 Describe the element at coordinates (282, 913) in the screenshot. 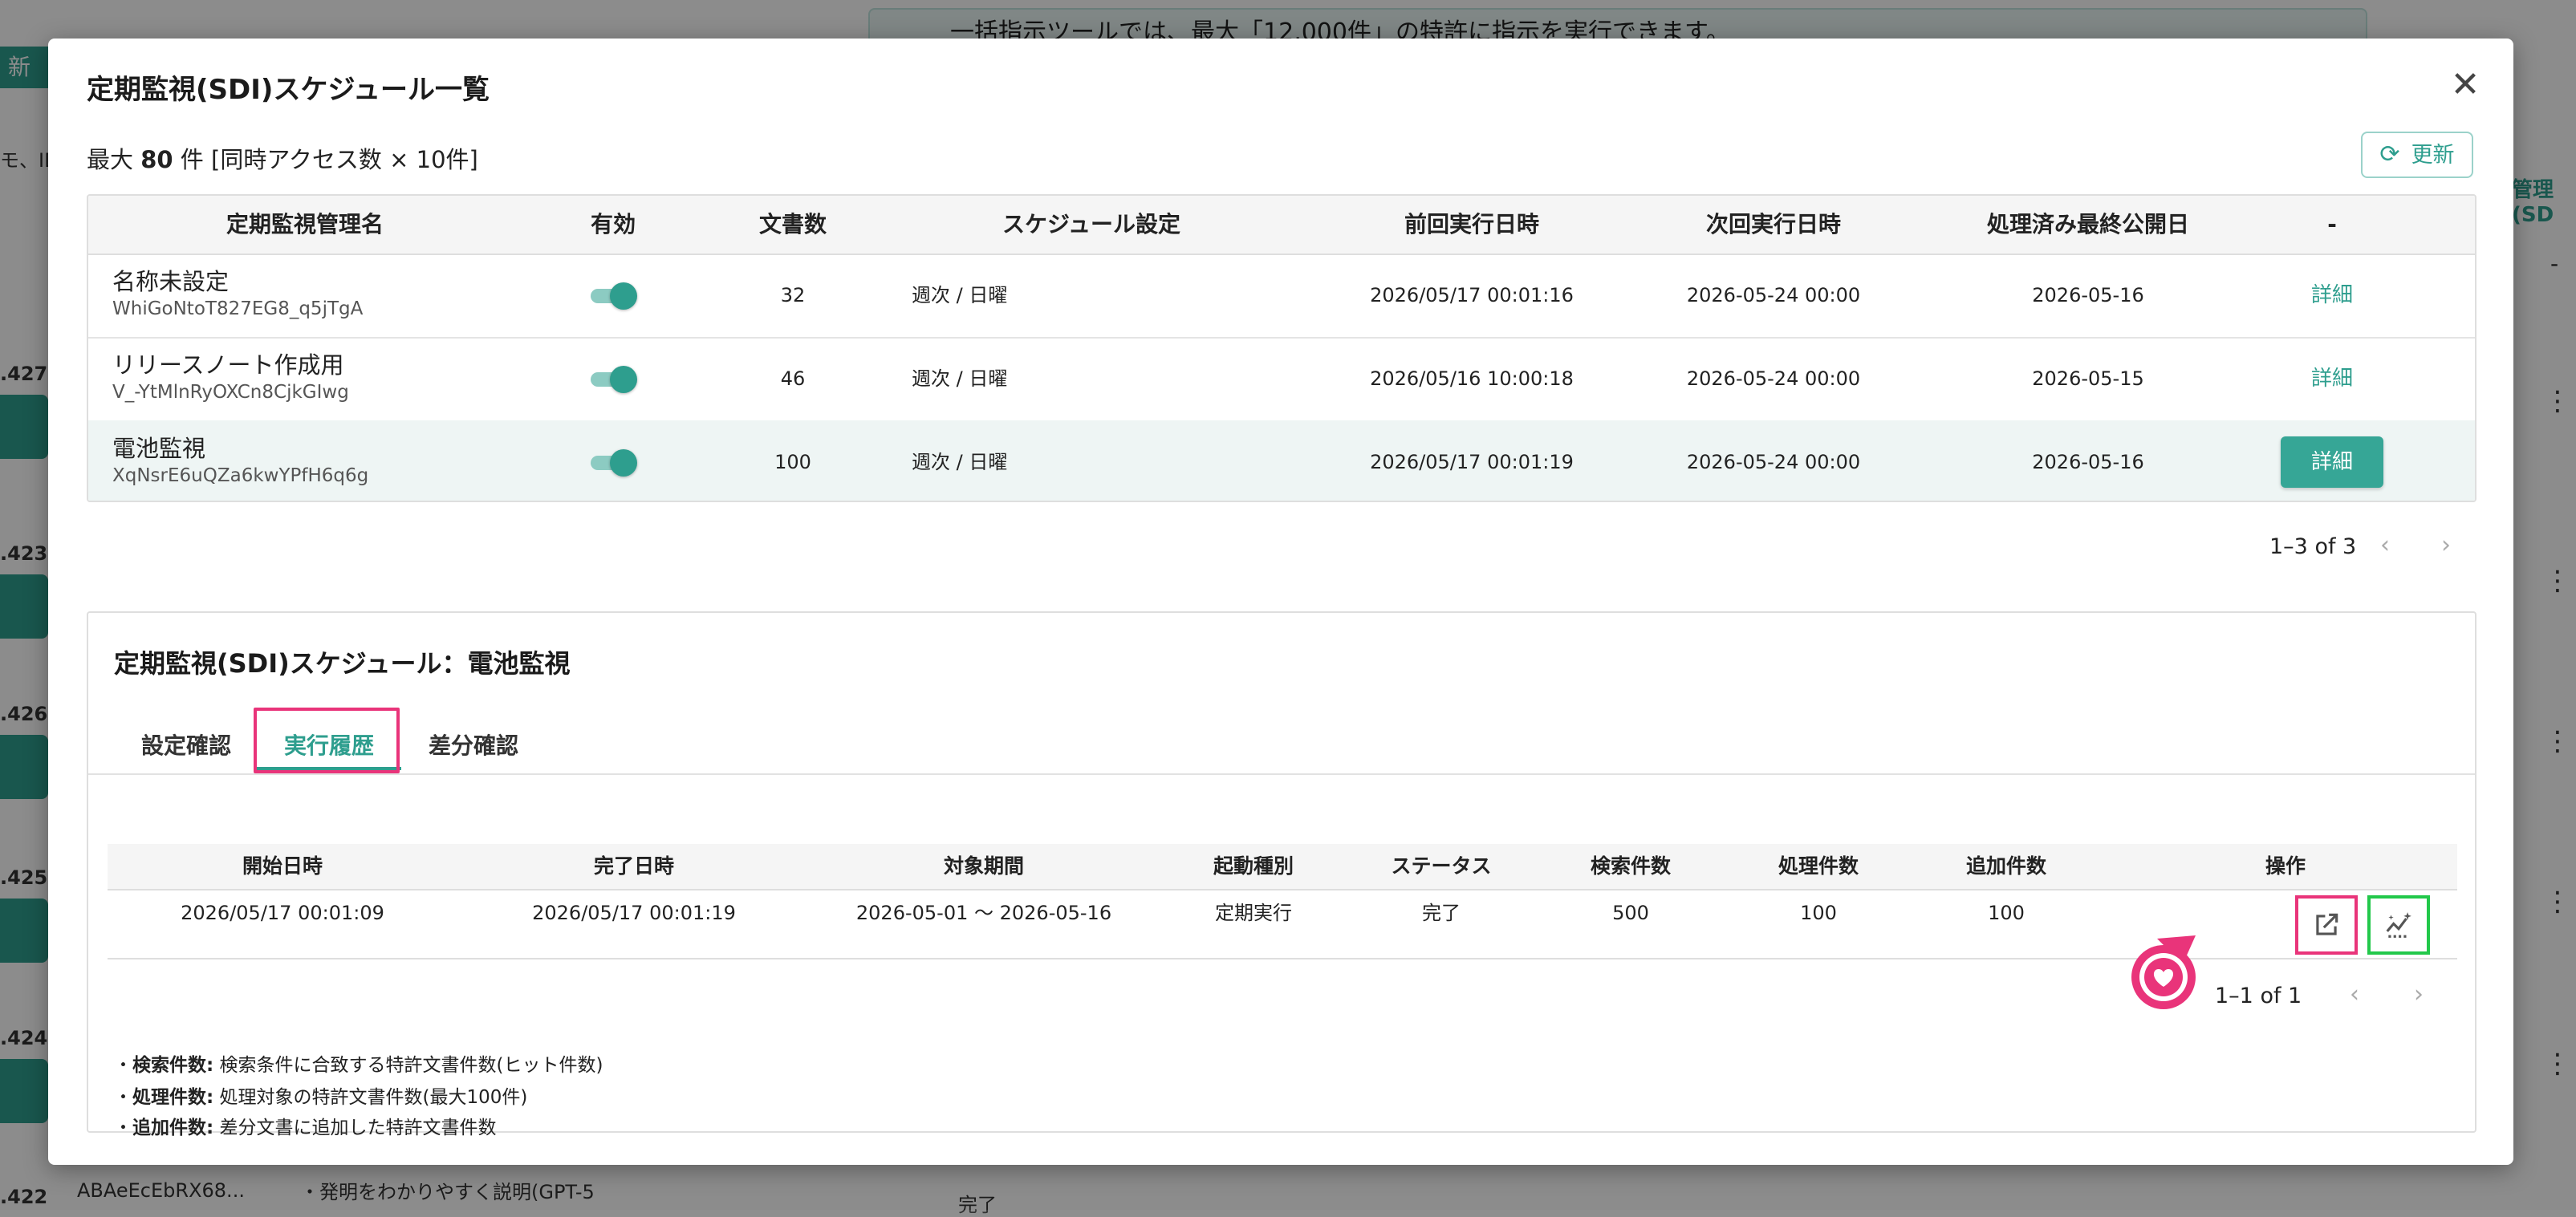

I see `start-time: 2026/05/17 00:01:09` at that location.